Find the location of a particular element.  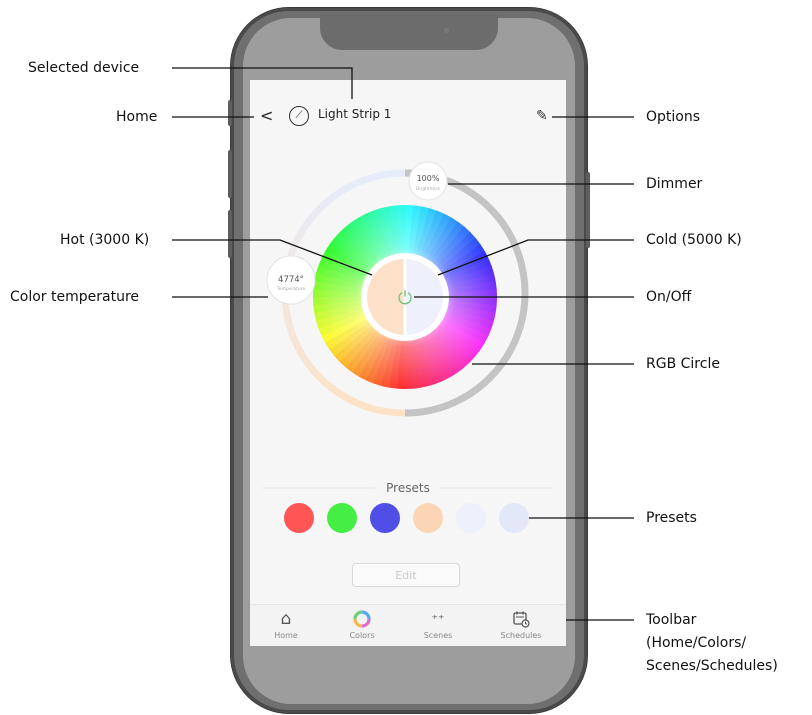

toolbar-colors-label: Colors is located at coordinates (362, 635).